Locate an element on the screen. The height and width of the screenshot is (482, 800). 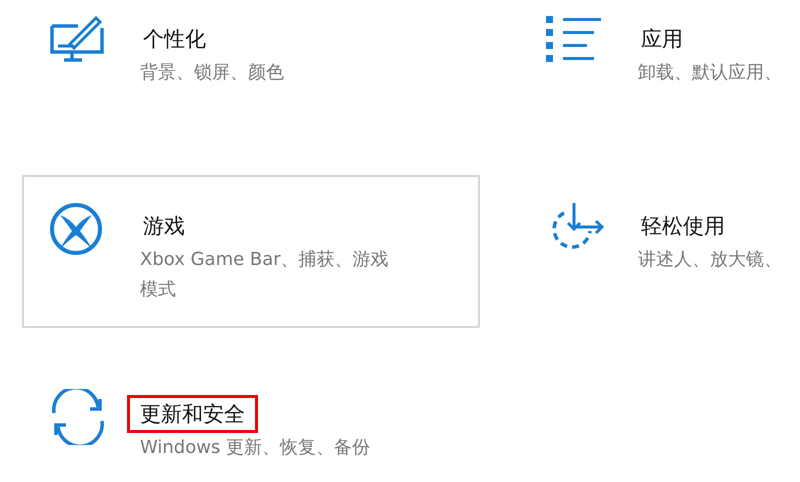
tile-title: 游戏 is located at coordinates (169, 226).